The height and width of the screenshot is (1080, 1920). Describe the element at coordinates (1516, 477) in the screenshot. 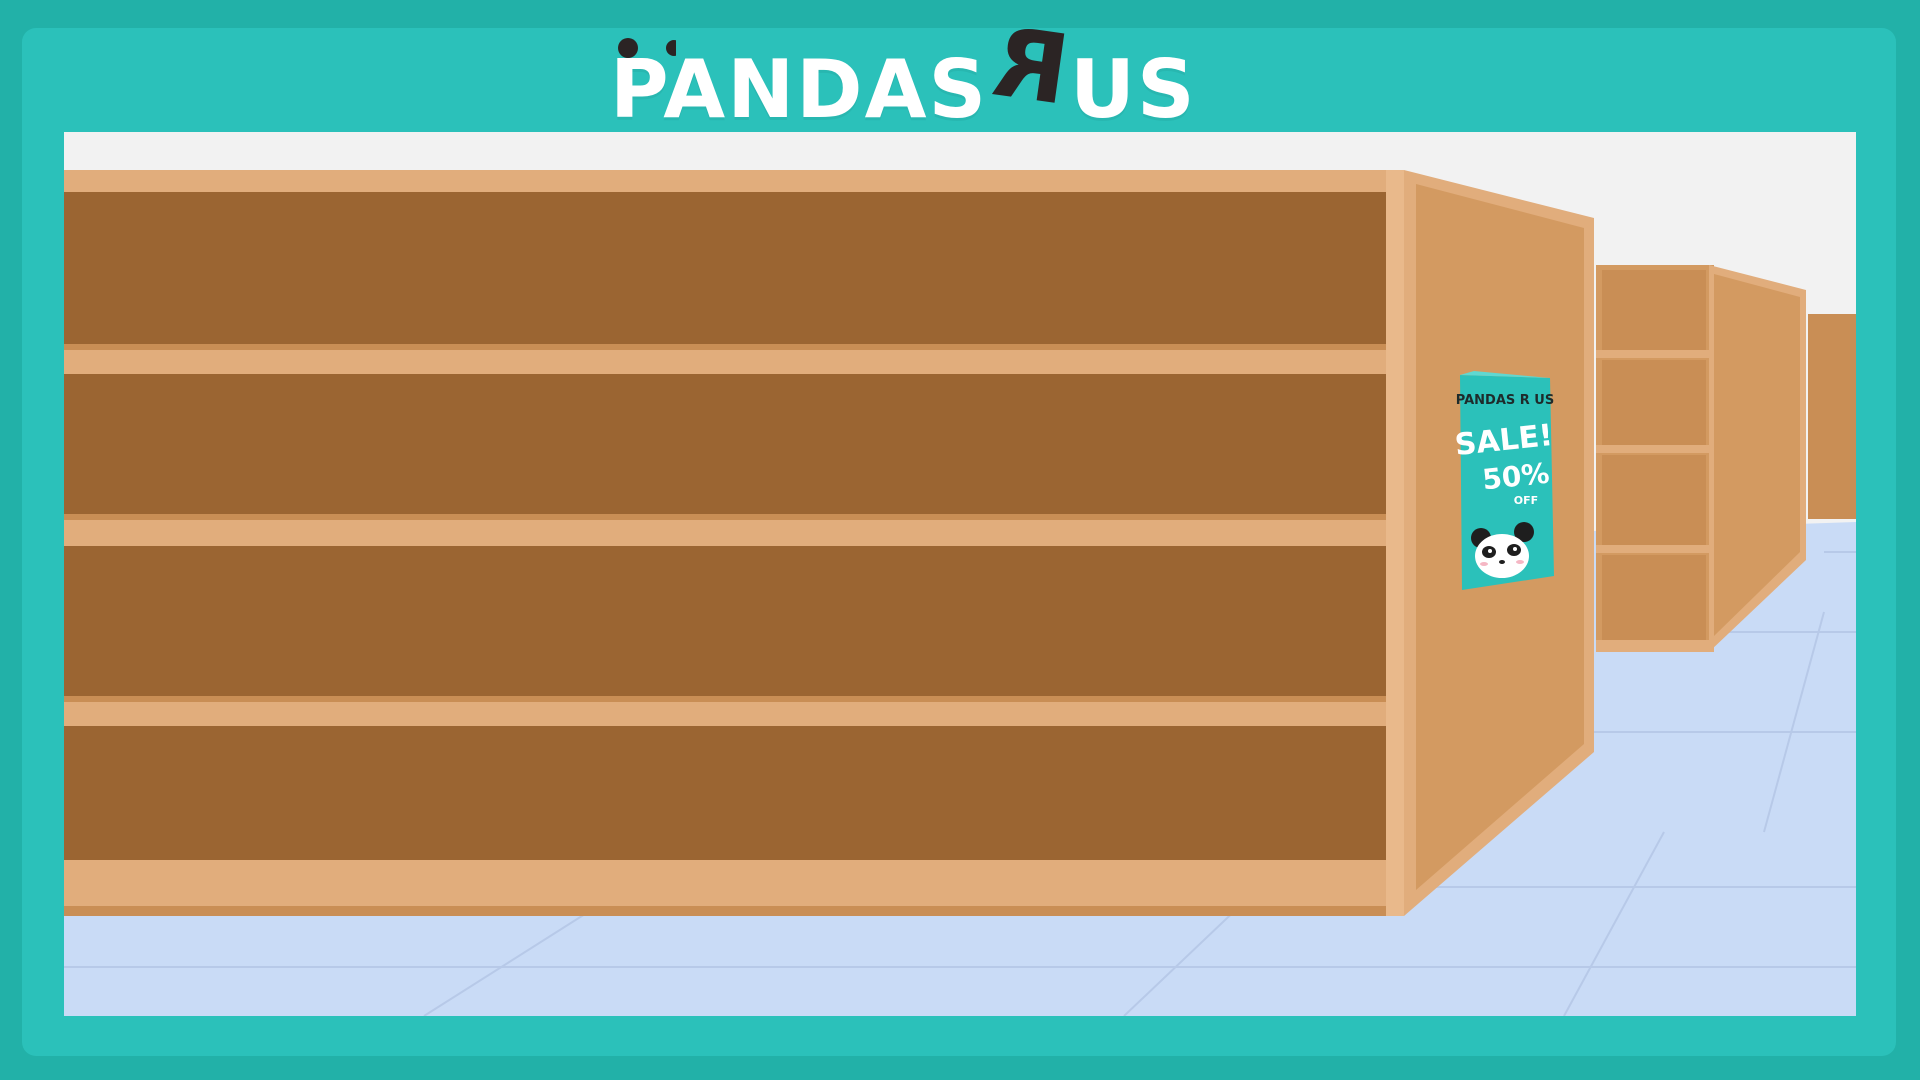

I see `poster-discount: 50%` at that location.